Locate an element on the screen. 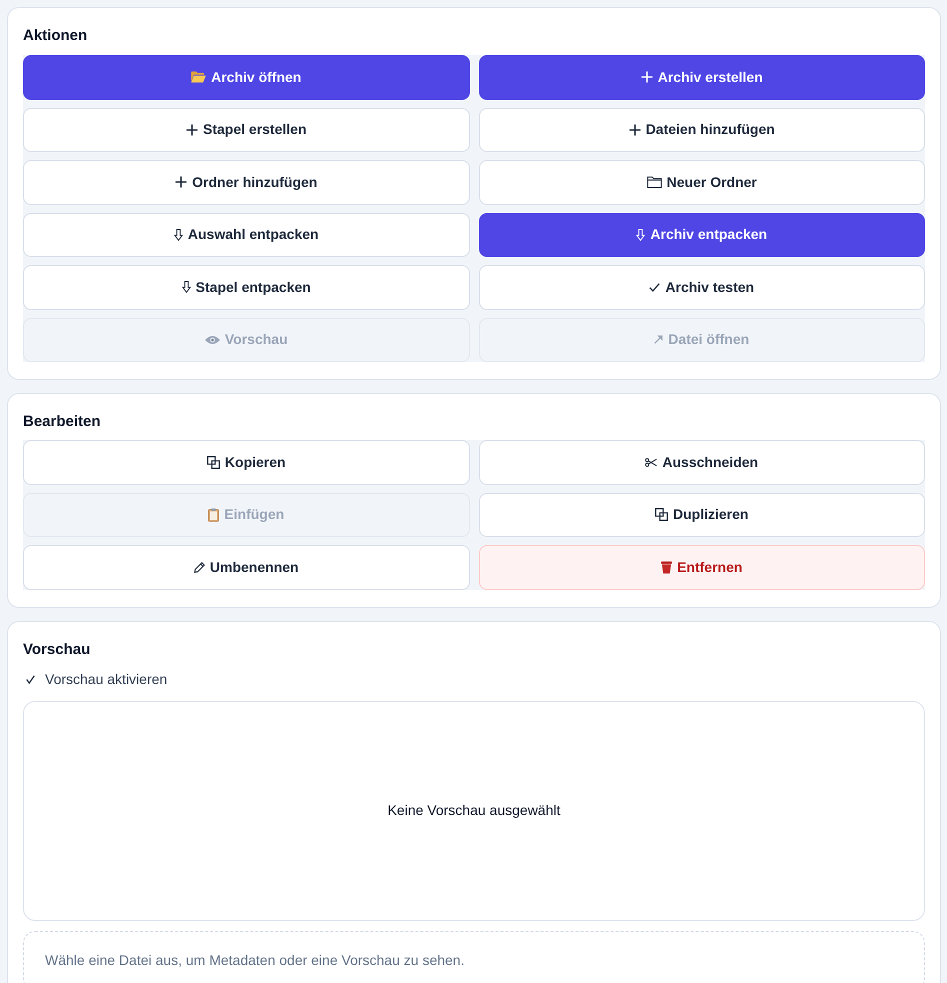 Image resolution: width=947 pixels, height=983 pixels. hint-text: Wähle eine Datei aus, um Metadaten oder eine Vorschau zu sehen. is located at coordinates (254, 960).